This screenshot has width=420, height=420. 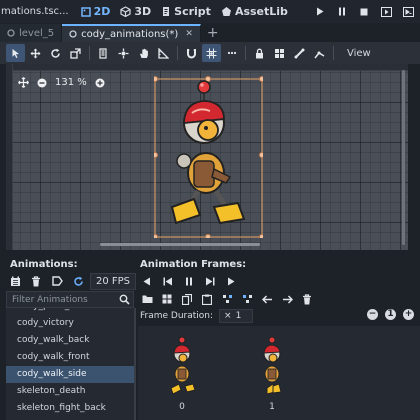 I want to click on ruler-tool-button, so click(x=163, y=53).